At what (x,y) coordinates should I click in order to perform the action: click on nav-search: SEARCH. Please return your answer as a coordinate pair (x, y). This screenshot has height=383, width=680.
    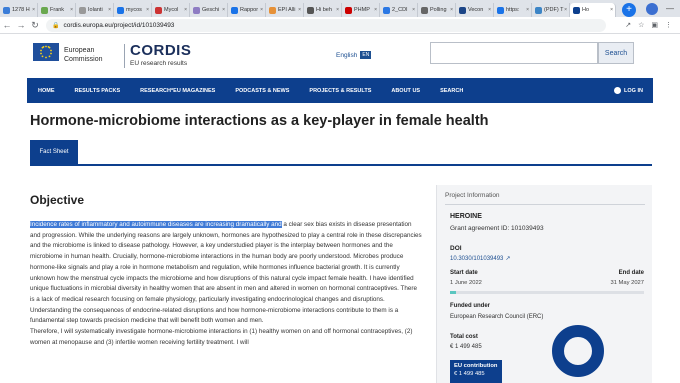
    Looking at the image, I should click on (451, 91).